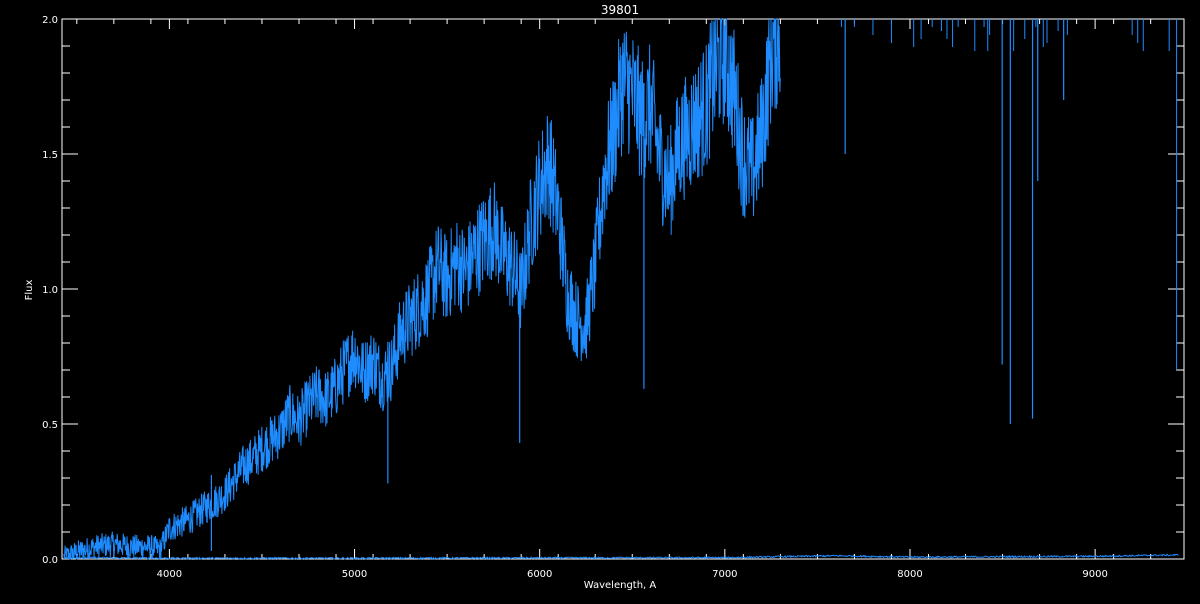 The image size is (1200, 604). I want to click on chart-title: 39801, so click(620, 10).